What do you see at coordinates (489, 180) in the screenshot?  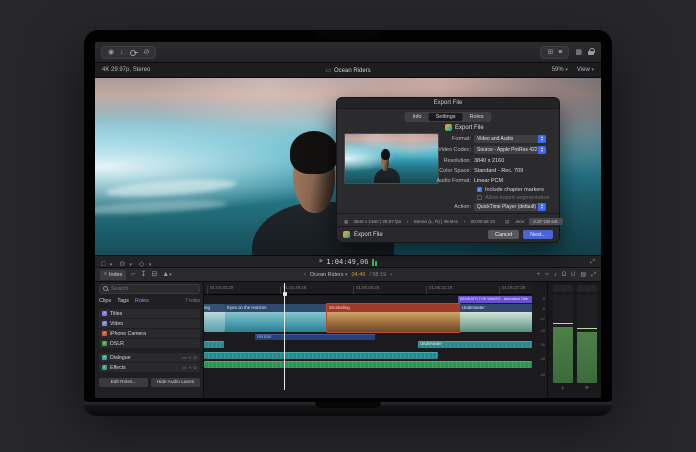 I see `audio-format-value: Linear PCM` at bounding box center [489, 180].